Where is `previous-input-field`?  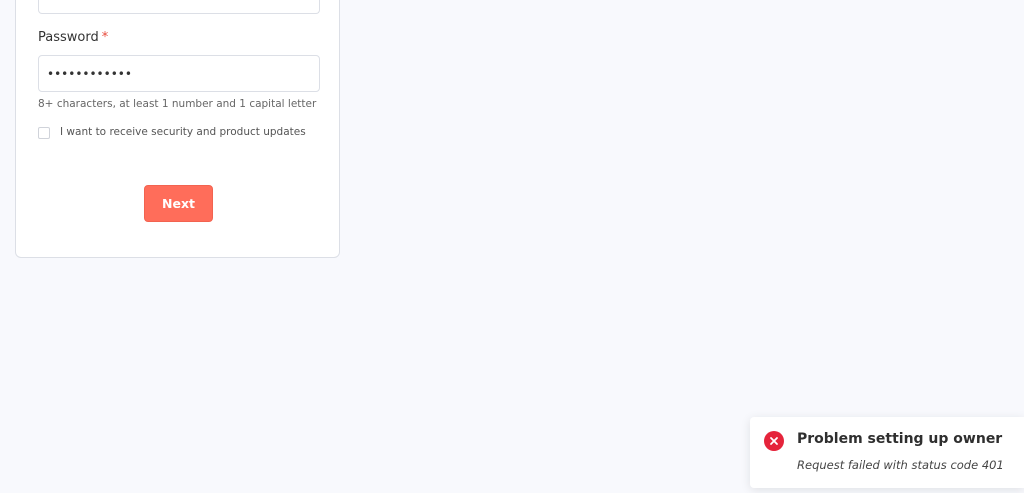
previous-input-field is located at coordinates (179, 7).